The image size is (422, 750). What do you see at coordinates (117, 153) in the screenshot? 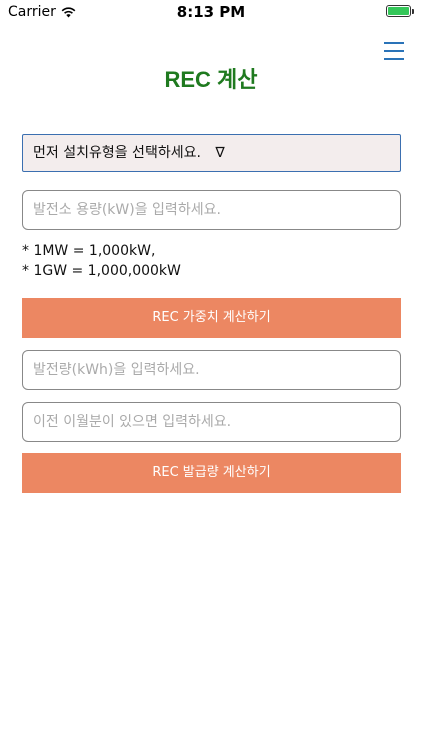
I see `install-type-select-value: 먼저 설치유형을 선택하세요.` at bounding box center [117, 153].